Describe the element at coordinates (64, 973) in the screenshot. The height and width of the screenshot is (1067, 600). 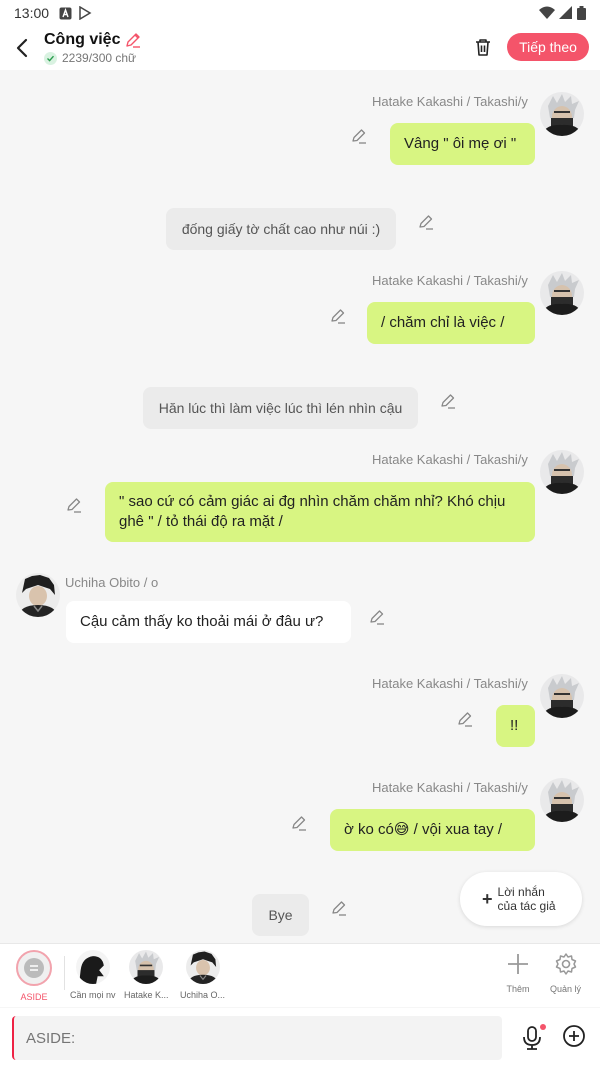
I see `divider` at that location.